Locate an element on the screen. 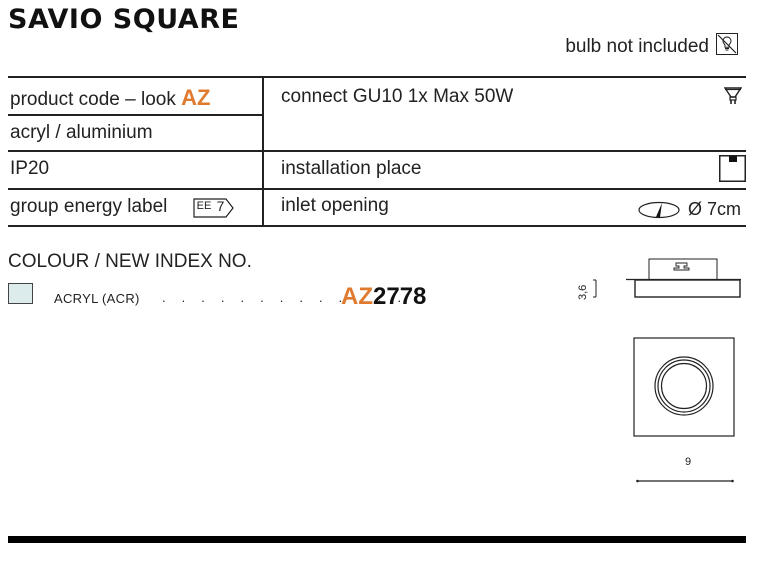  spec-inlet: inlet opening is located at coordinates (335, 205).